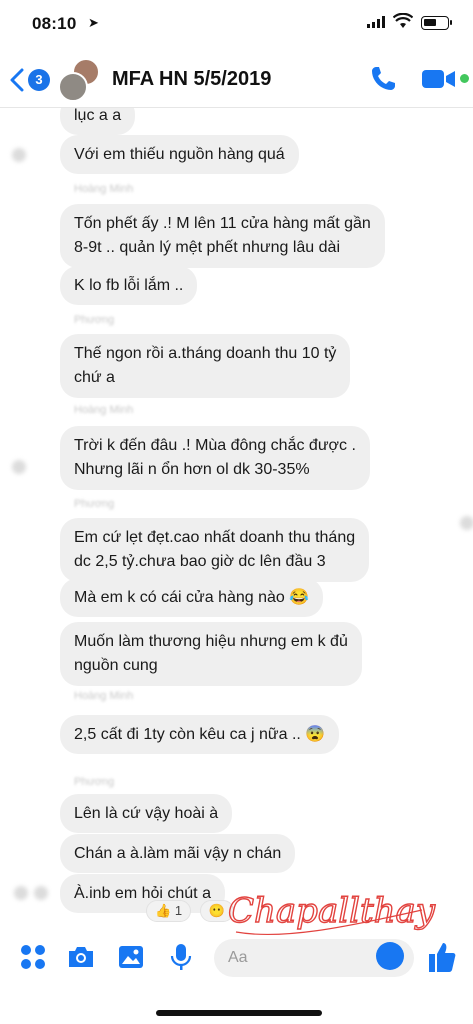 This screenshot has width=473, height=1024. I want to click on reaction-thumbs-up: 👍 1, so click(169, 911).